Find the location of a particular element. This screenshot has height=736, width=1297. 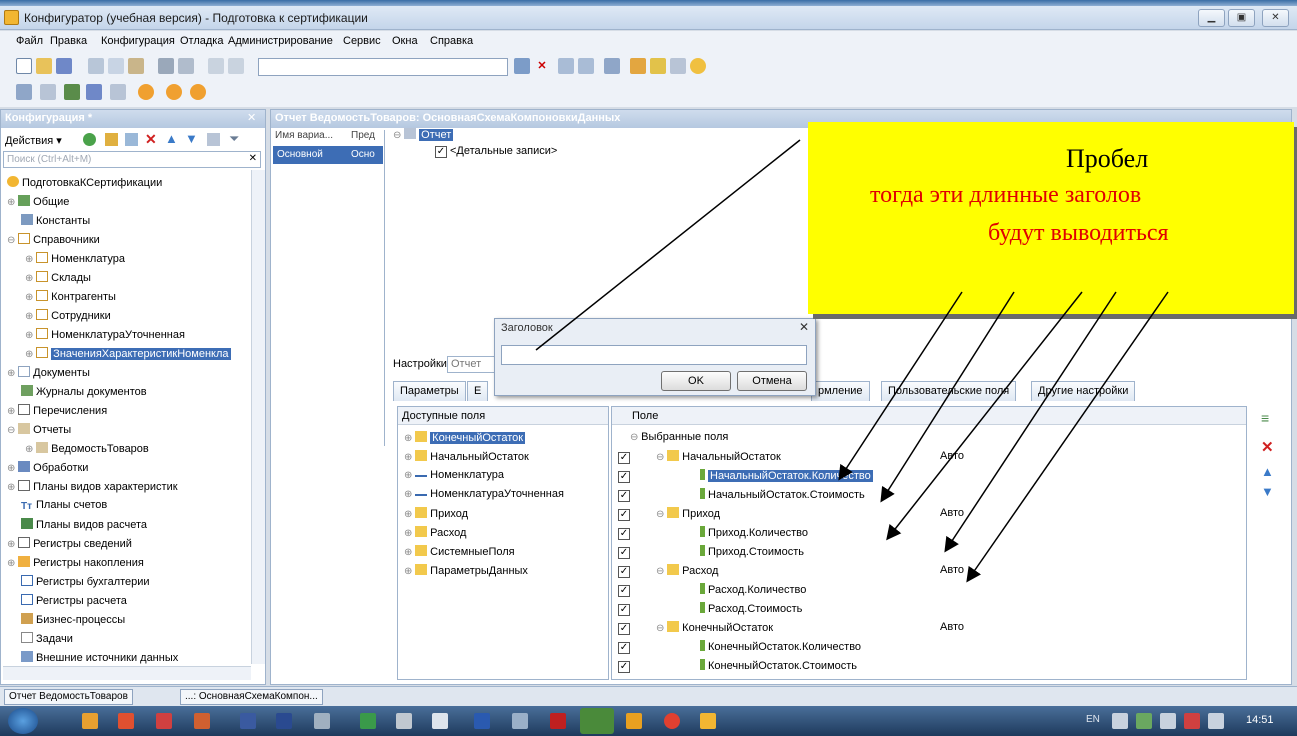

taskbar: EN 14:51 is located at coordinates (648, 721).